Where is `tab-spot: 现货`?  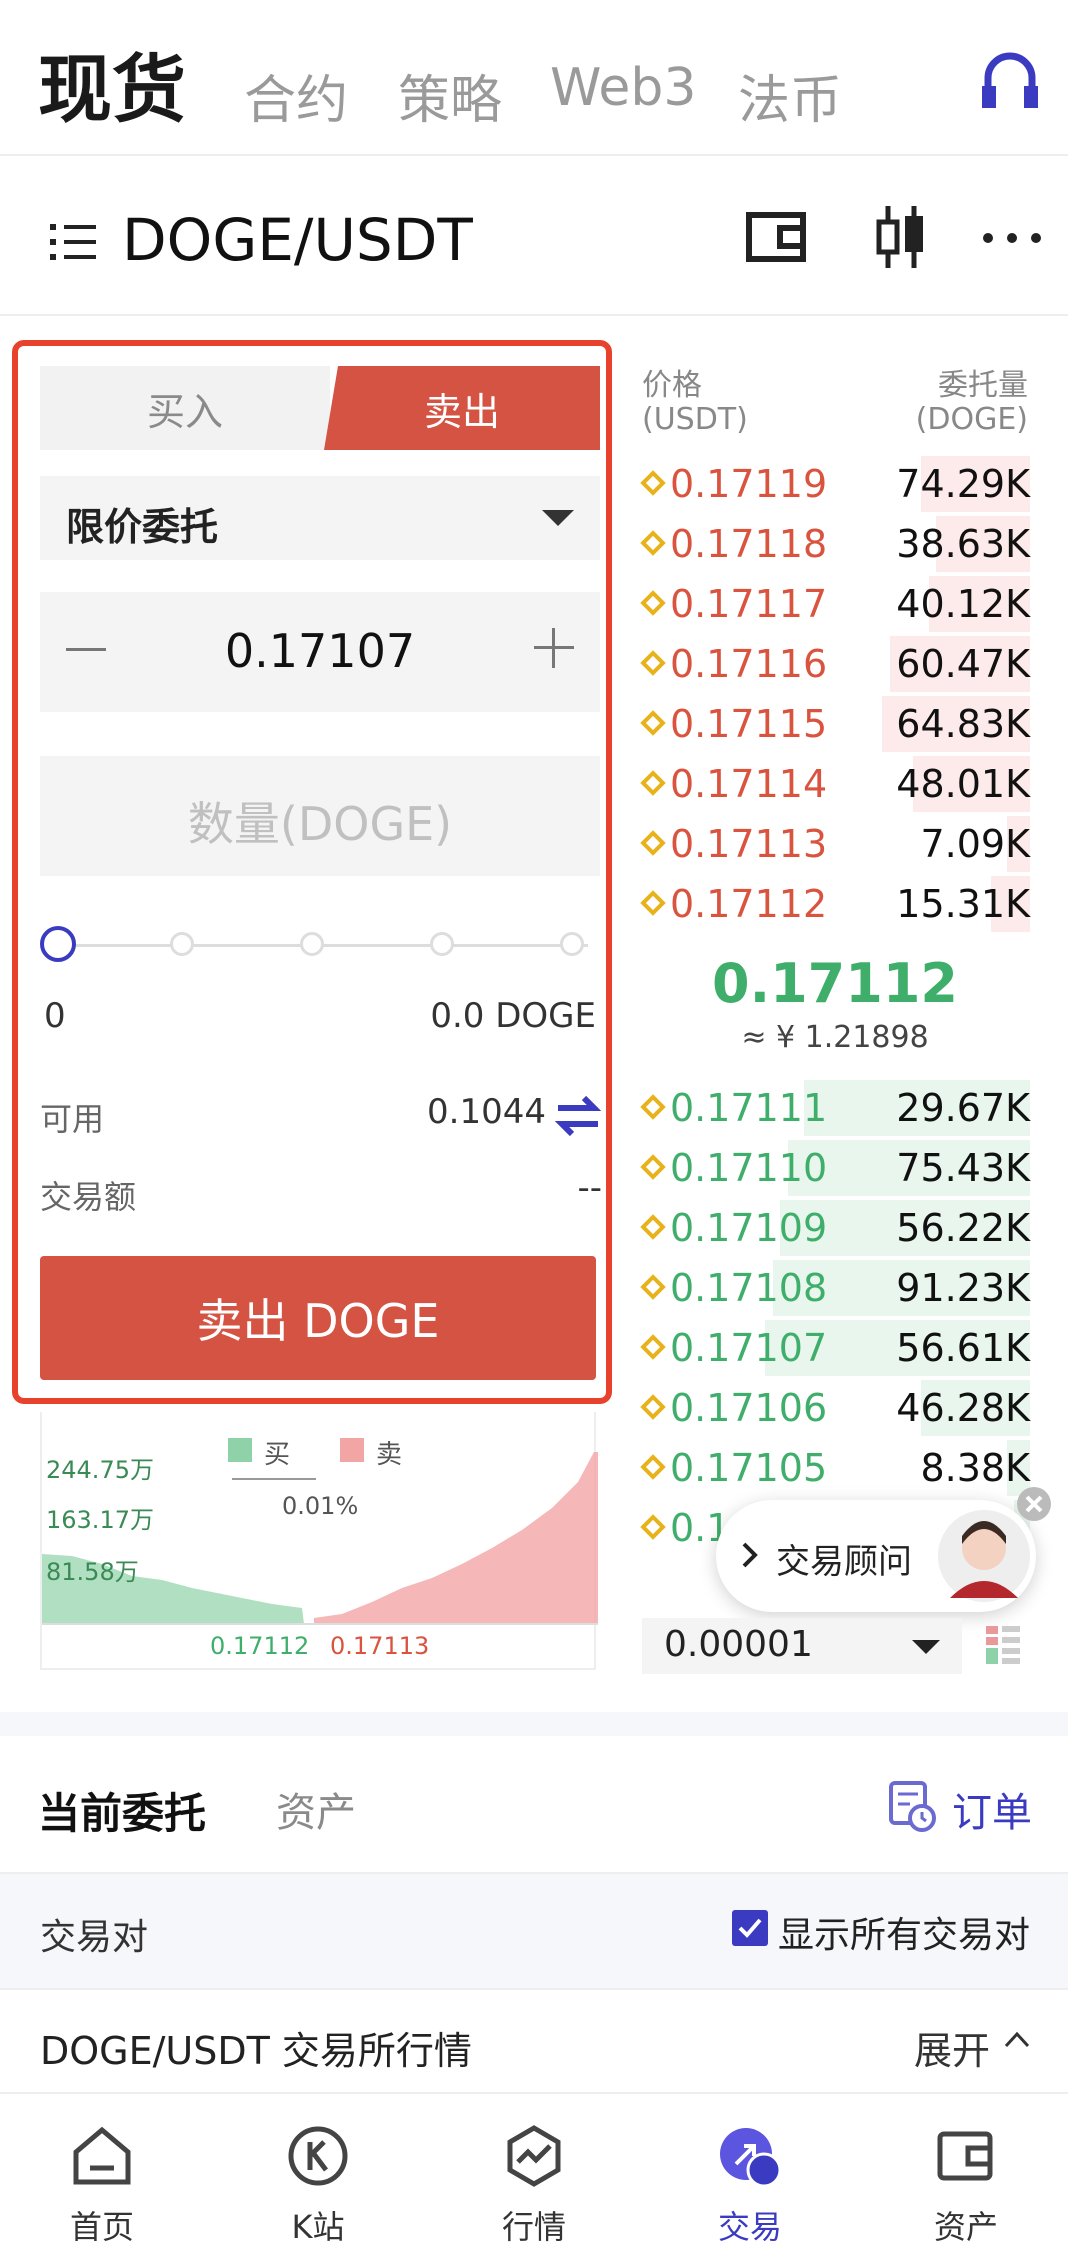
tab-spot: 现货 is located at coordinates (112, 83).